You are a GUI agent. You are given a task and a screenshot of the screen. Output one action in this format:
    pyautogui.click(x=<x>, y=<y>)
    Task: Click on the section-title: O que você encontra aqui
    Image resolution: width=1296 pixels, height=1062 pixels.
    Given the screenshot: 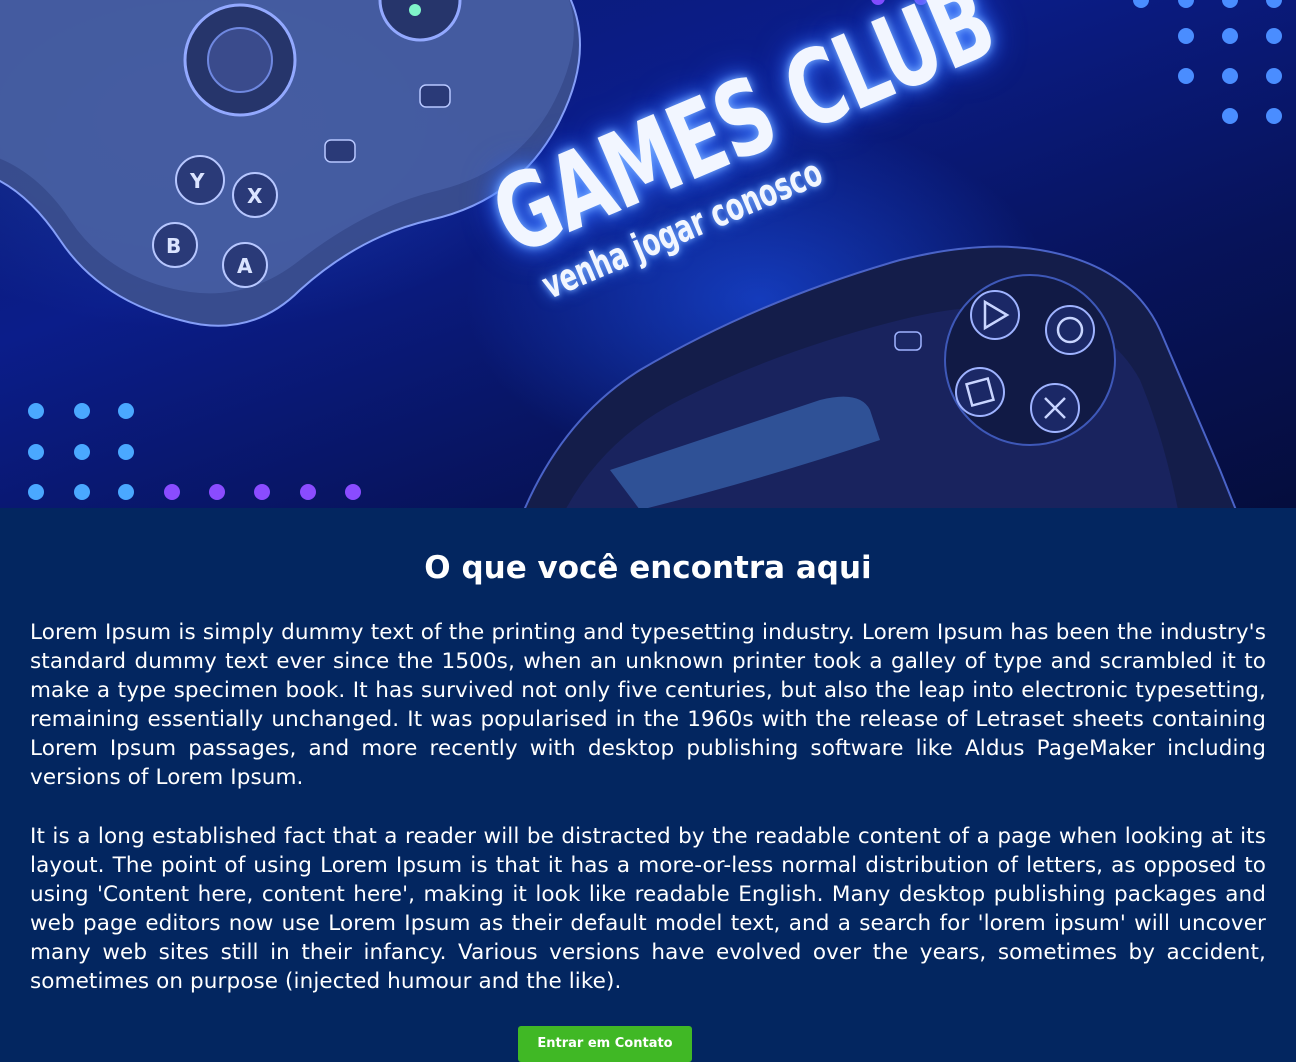 What is the action you would take?
    pyautogui.click(x=648, y=568)
    